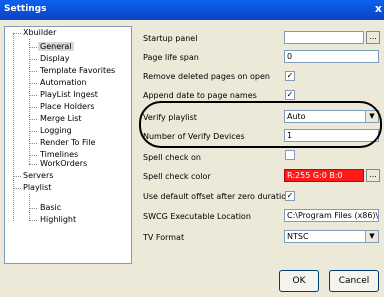 This screenshot has width=384, height=297. Describe the element at coordinates (194, 136) in the screenshot. I see `verify-devices-label: Number of Verify Devices` at that location.